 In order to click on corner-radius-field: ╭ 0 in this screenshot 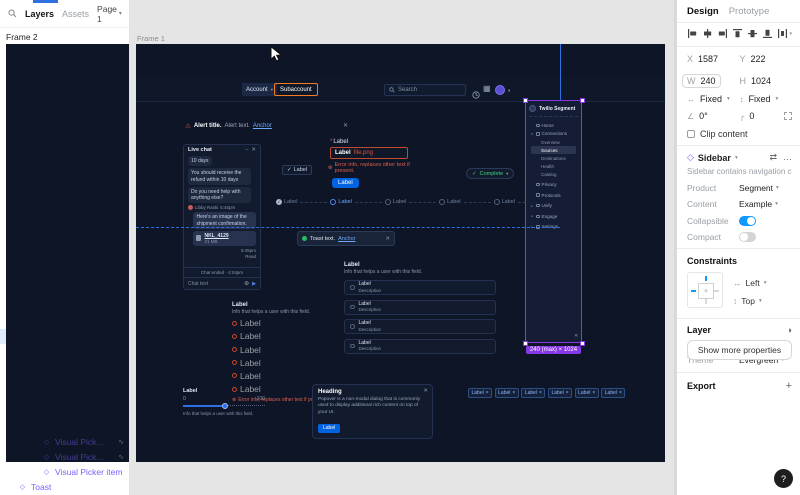, I will do `click(766, 116)`.